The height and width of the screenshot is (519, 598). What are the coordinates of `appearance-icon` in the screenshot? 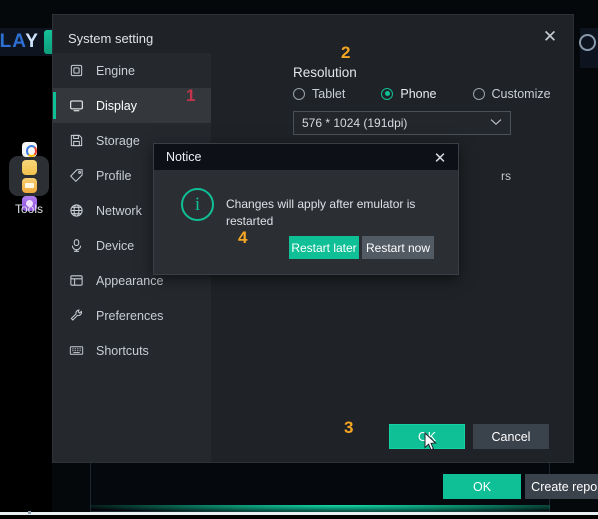 It's located at (76, 281).